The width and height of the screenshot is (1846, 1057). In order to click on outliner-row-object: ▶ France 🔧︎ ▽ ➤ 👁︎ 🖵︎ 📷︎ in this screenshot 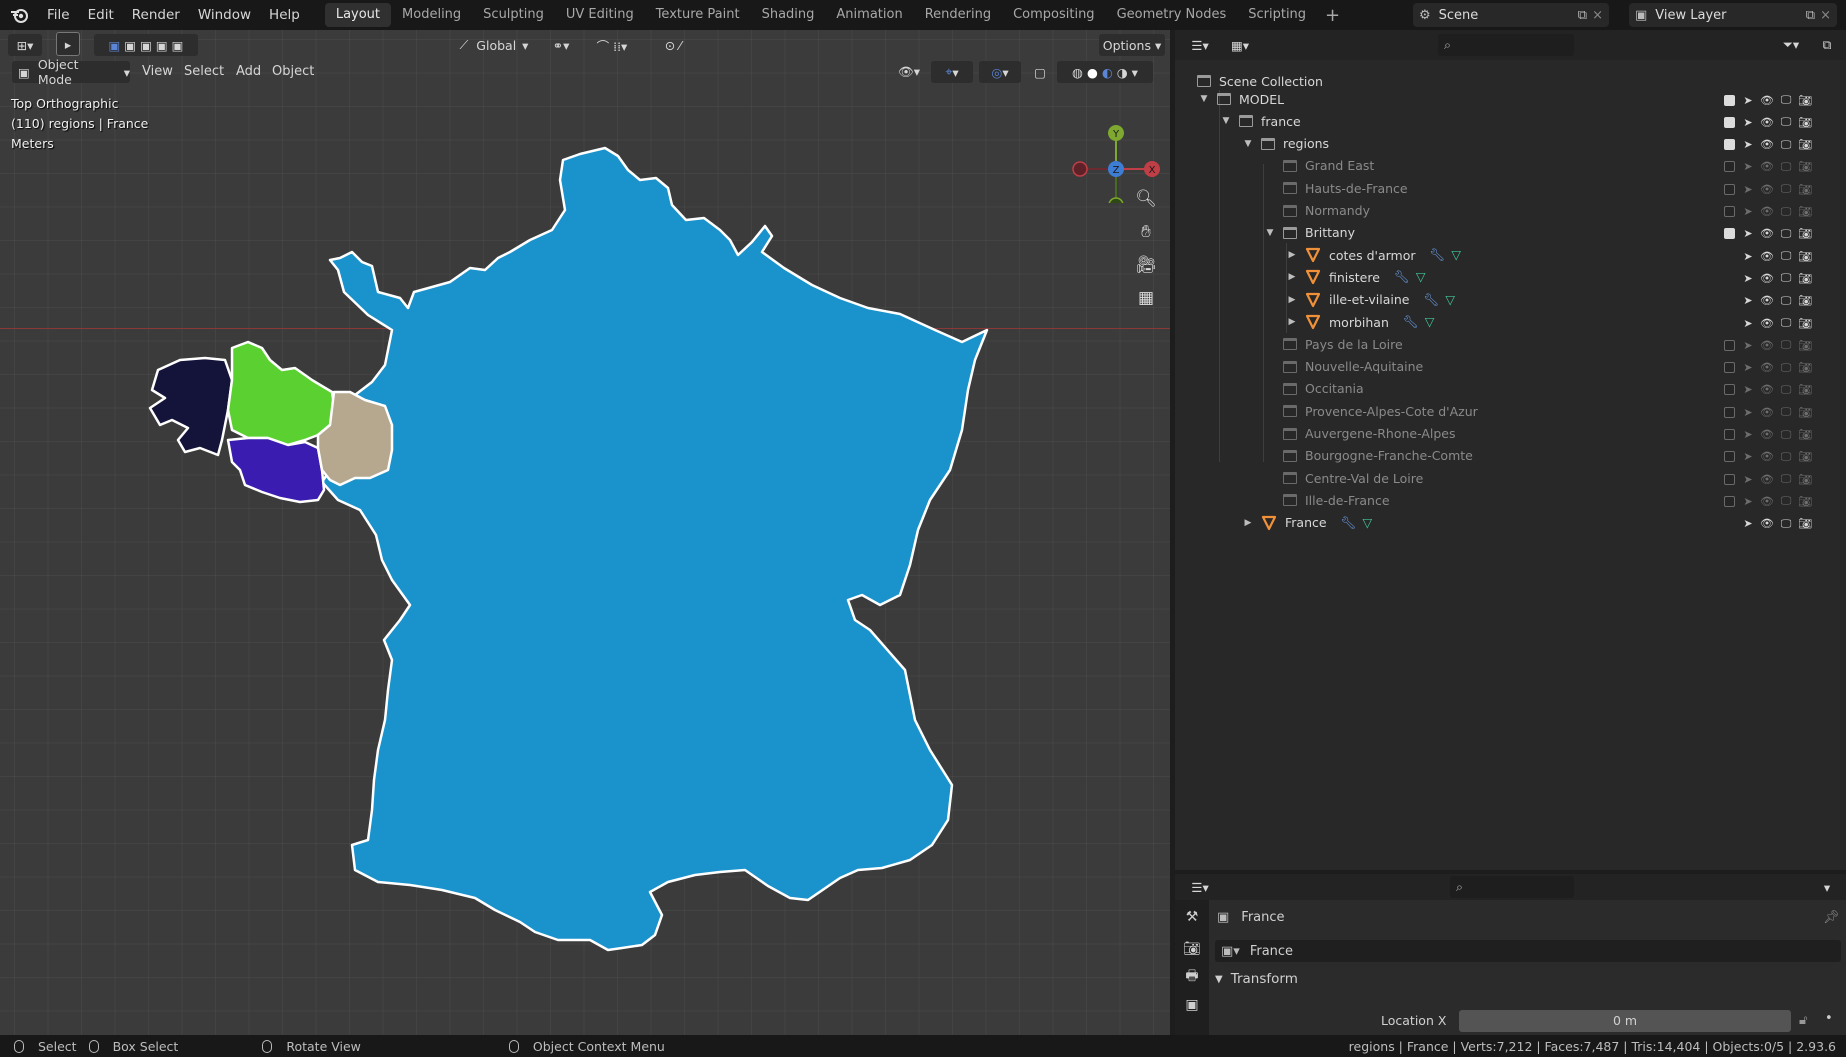, I will do `click(1510, 523)`.